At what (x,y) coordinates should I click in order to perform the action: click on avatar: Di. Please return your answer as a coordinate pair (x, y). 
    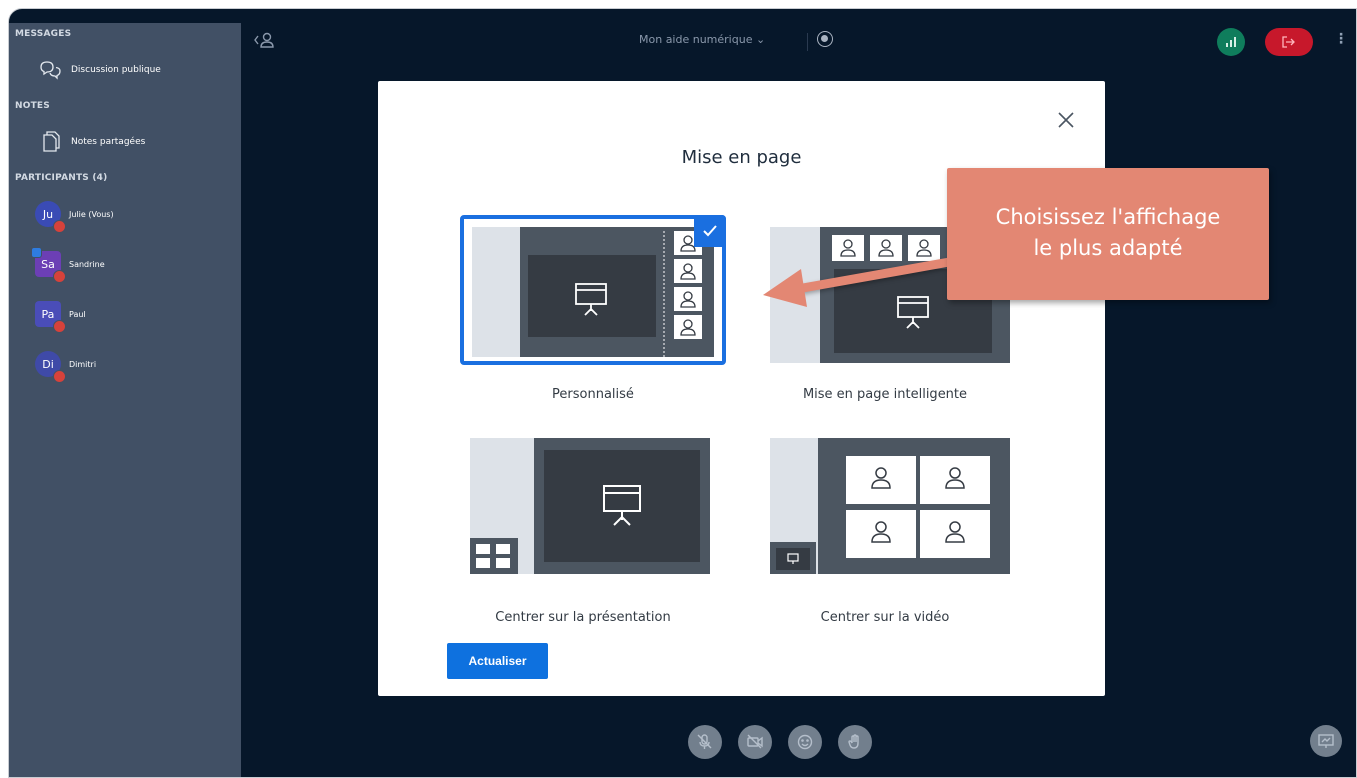
    Looking at the image, I should click on (50, 367).